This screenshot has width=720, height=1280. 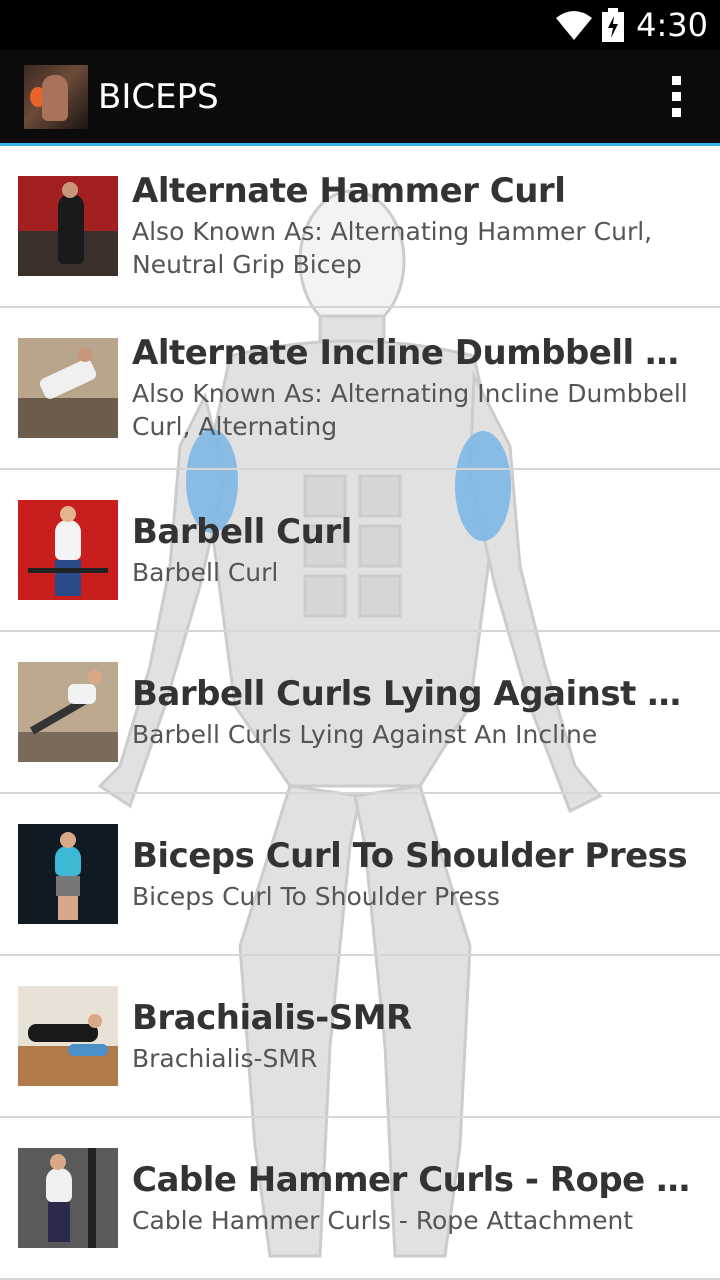 I want to click on exercise-name: Barbell Curl, so click(x=242, y=531).